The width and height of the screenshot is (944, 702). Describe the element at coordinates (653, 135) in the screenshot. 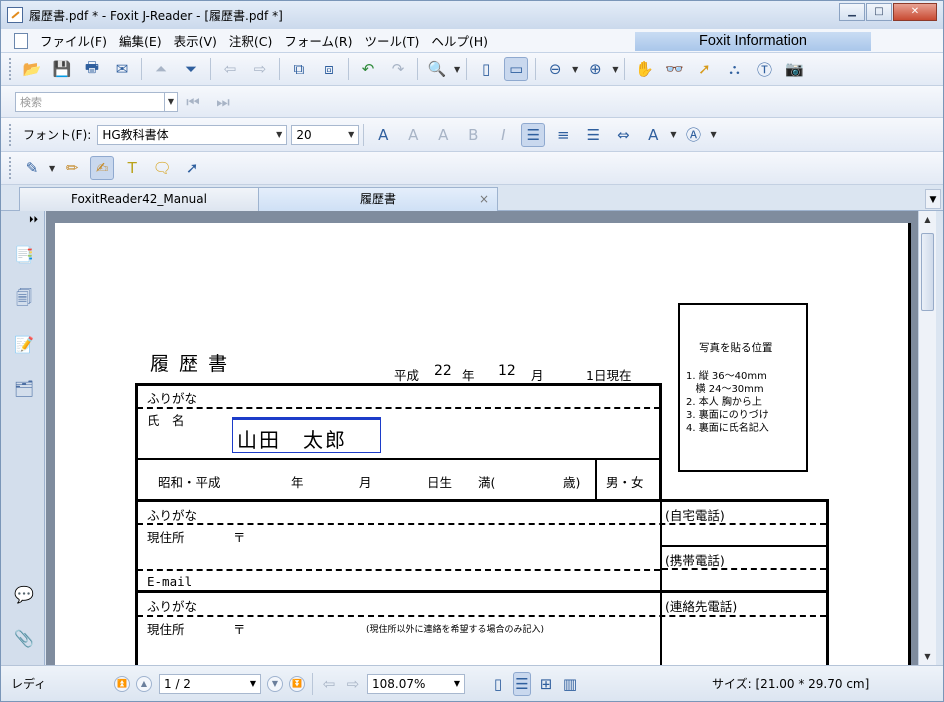

I see `character-scale-icon: A` at that location.